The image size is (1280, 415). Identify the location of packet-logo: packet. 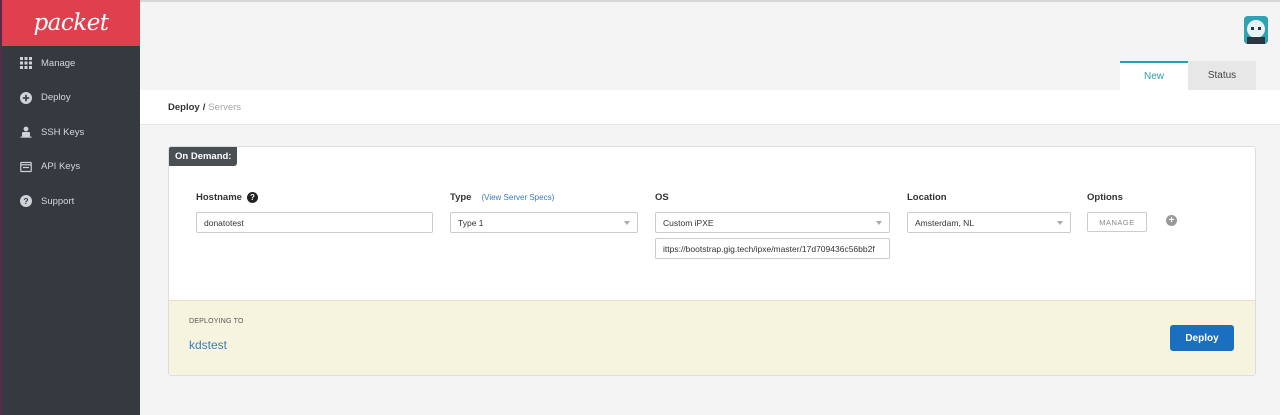
(71, 23).